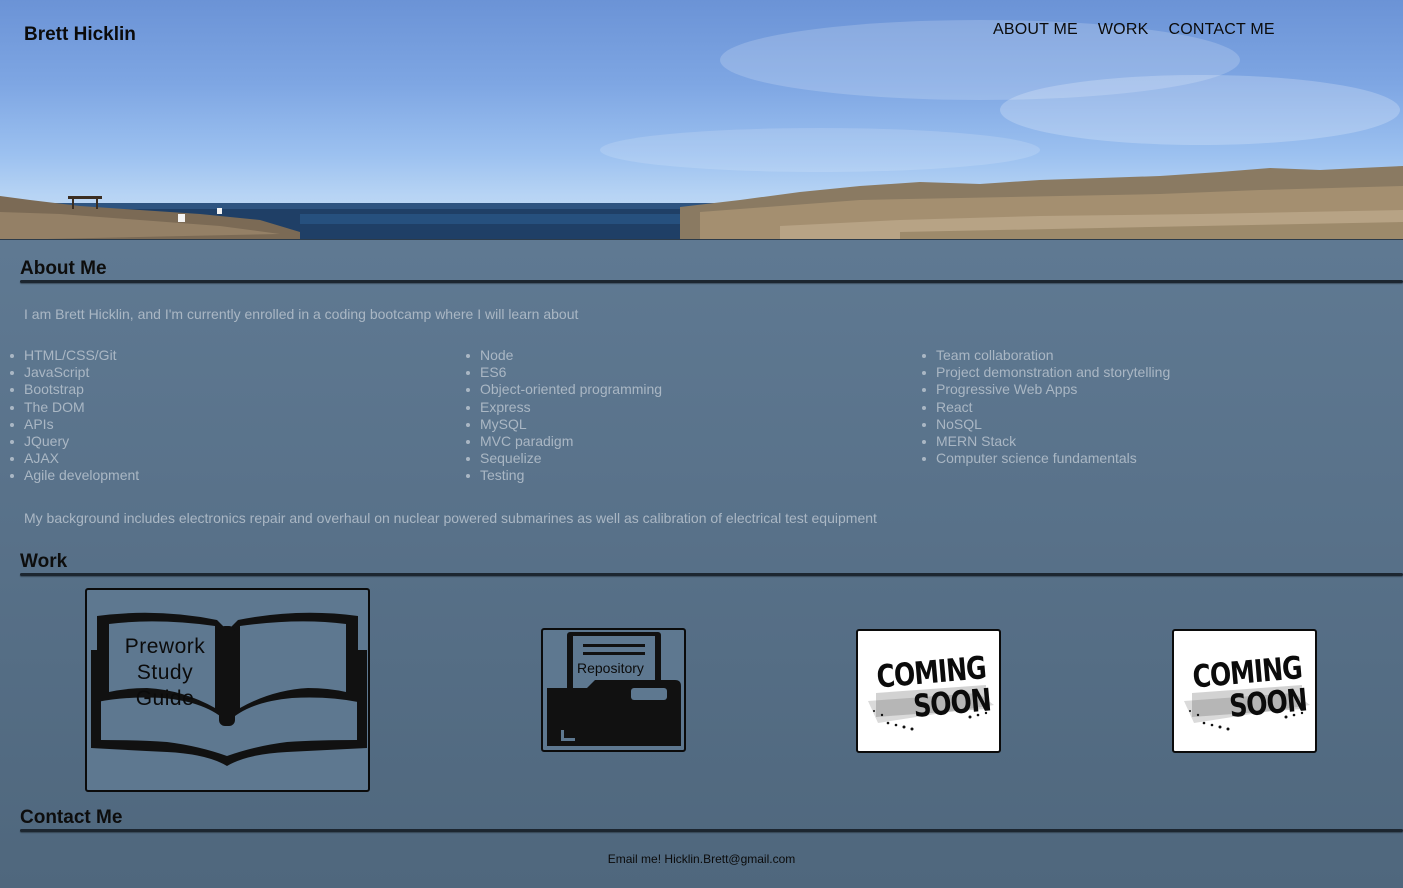  Describe the element at coordinates (563, 355) in the screenshot. I see `list-item: Node` at that location.